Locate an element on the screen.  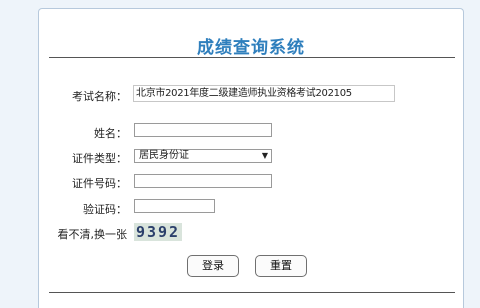
captcha-input is located at coordinates (174, 206).